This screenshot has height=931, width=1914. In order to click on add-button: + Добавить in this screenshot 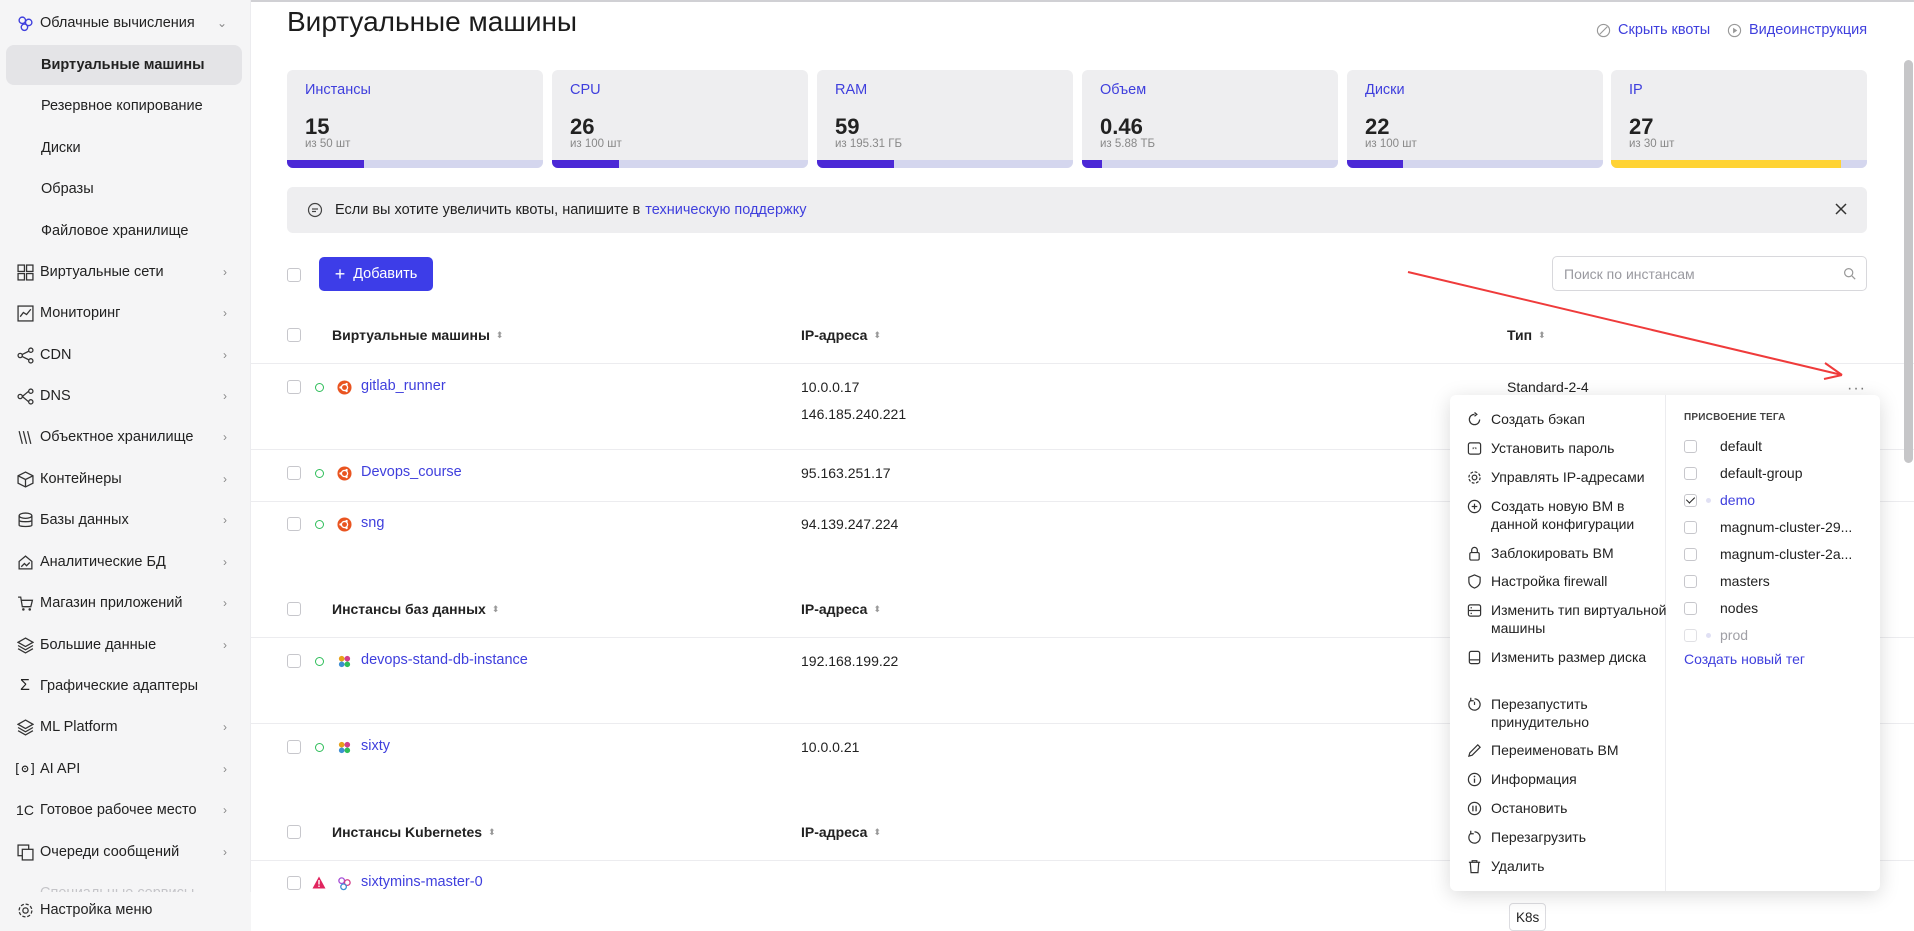, I will do `click(376, 274)`.